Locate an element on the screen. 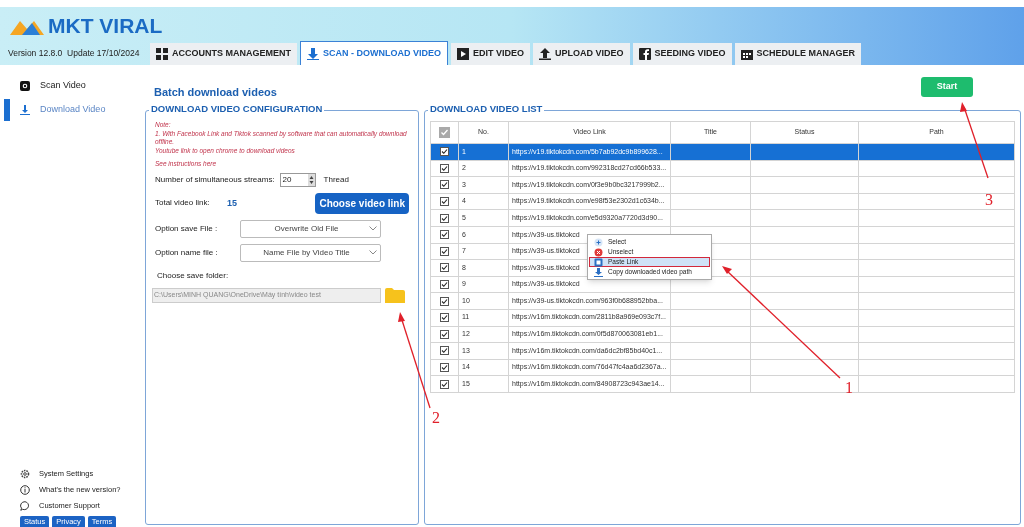  grid-icon is located at coordinates (162, 54).